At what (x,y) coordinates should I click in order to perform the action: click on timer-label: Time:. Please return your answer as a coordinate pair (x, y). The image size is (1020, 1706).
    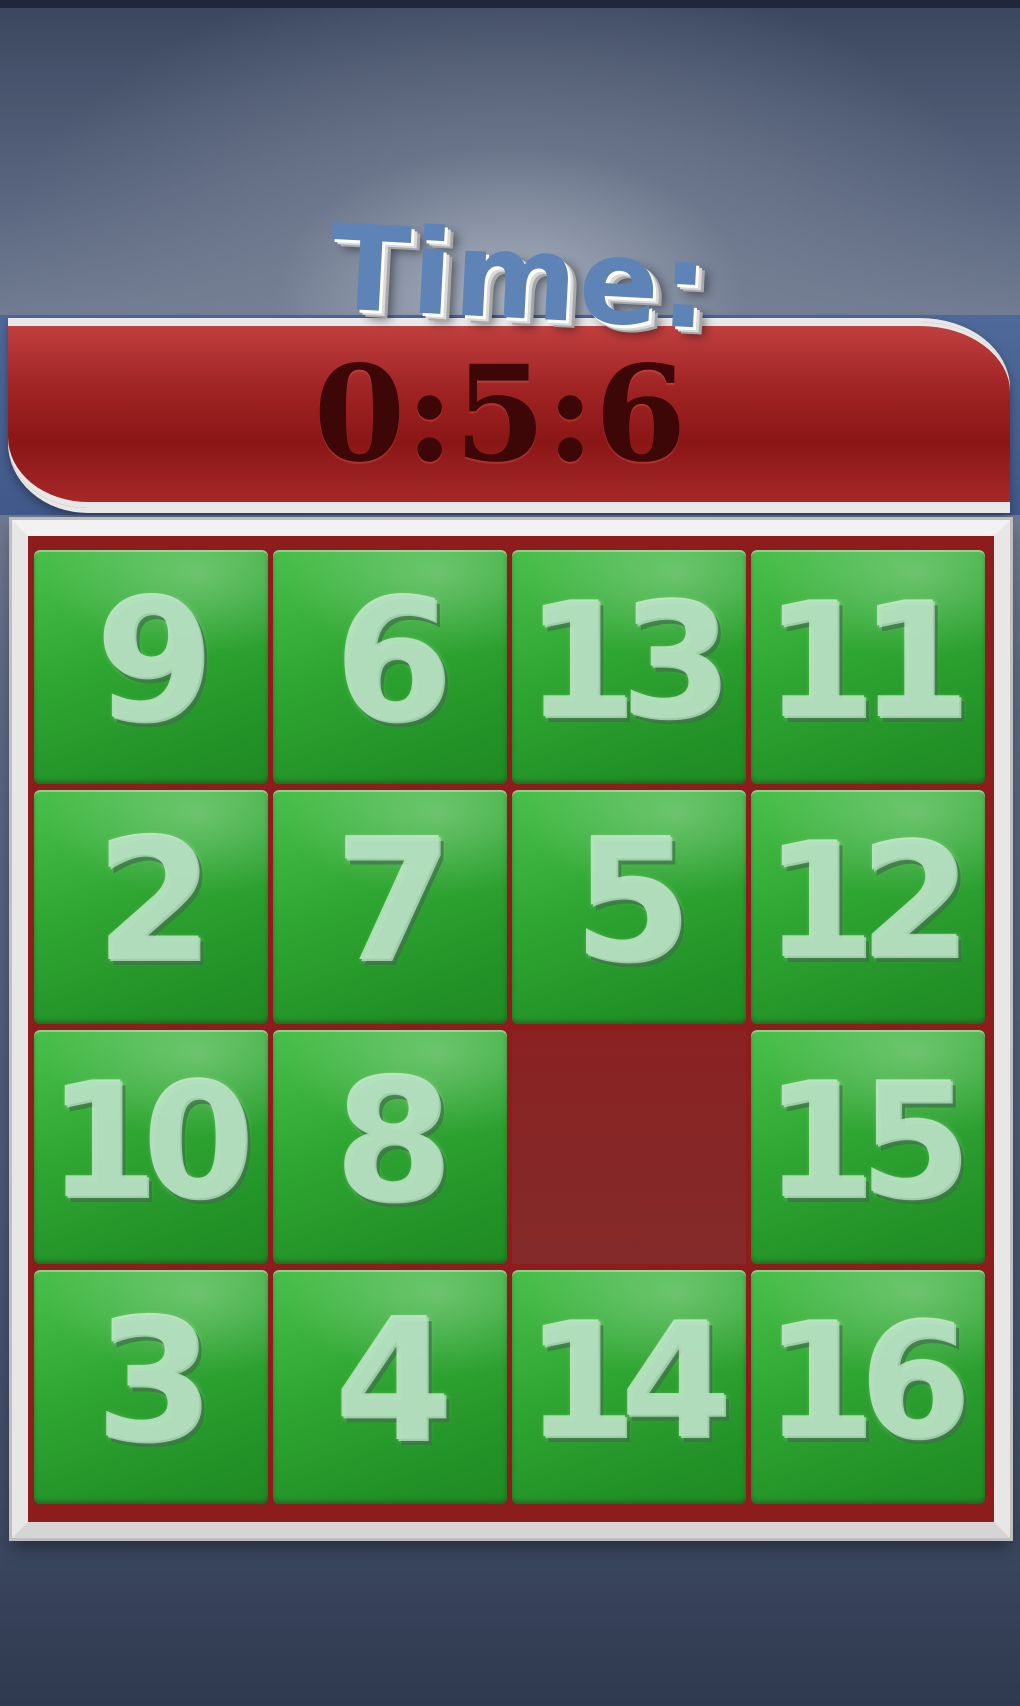
    Looking at the image, I should click on (520, 277).